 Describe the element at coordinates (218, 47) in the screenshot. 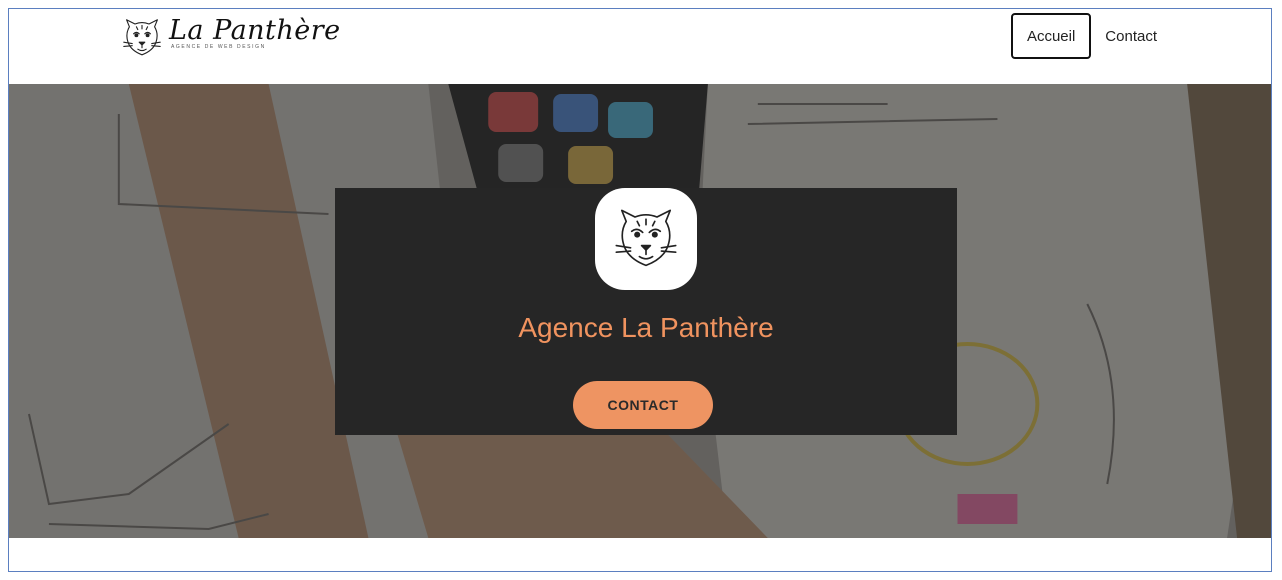

I see `logo-subtitle: AGENCE DE WEB DESIGN` at that location.